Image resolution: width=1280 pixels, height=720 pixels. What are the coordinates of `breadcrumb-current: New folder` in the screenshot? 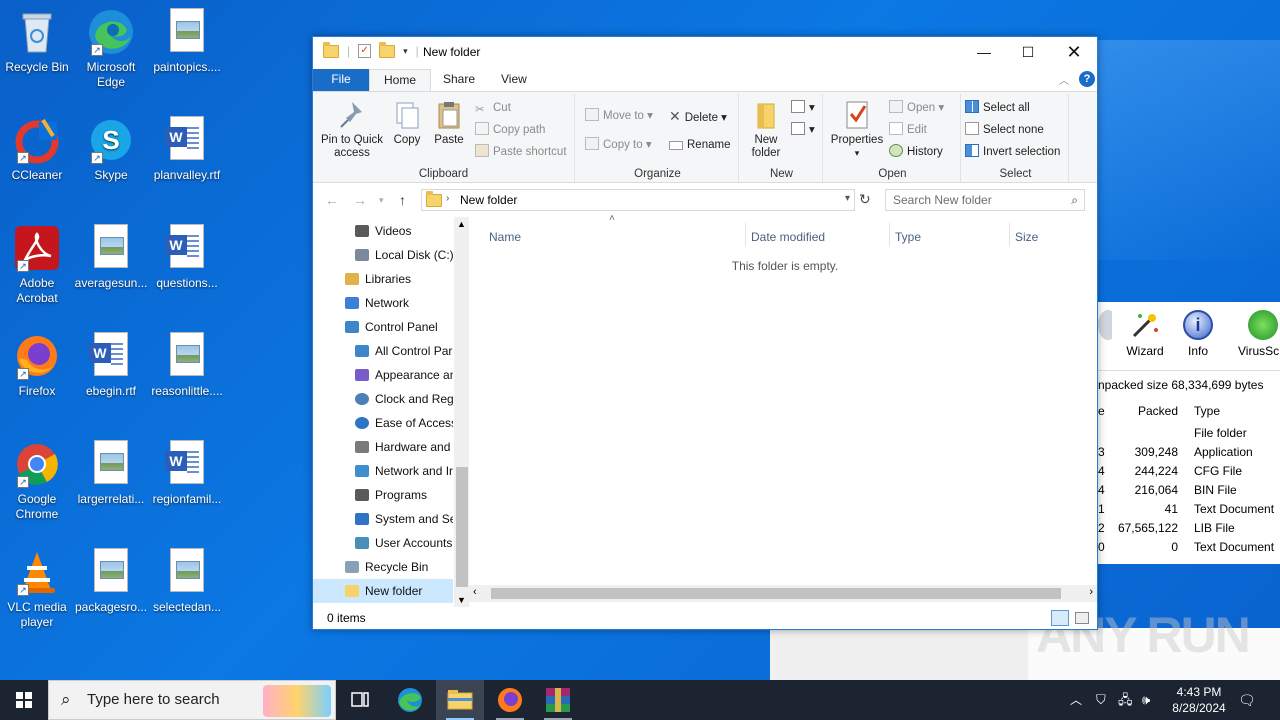 It's located at (488, 200).